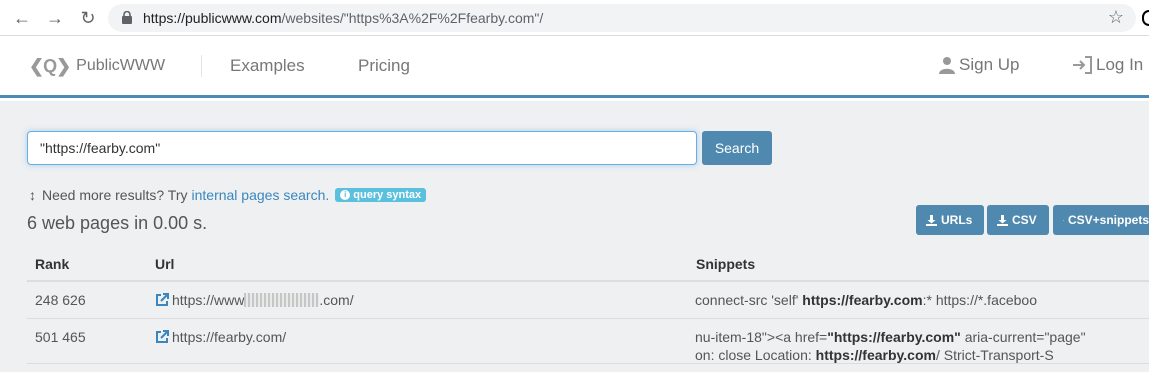 This screenshot has height=372, width=1149. I want to click on log-in-link: Log In, so click(1108, 65).